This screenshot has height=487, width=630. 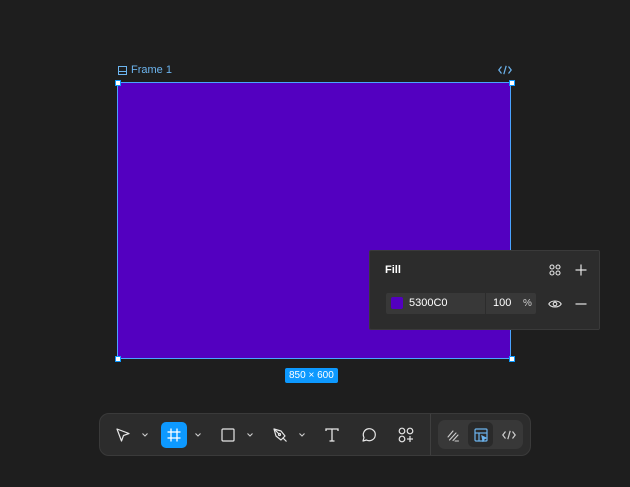 I want to click on rectangle-tool-dropdown, so click(x=250, y=435).